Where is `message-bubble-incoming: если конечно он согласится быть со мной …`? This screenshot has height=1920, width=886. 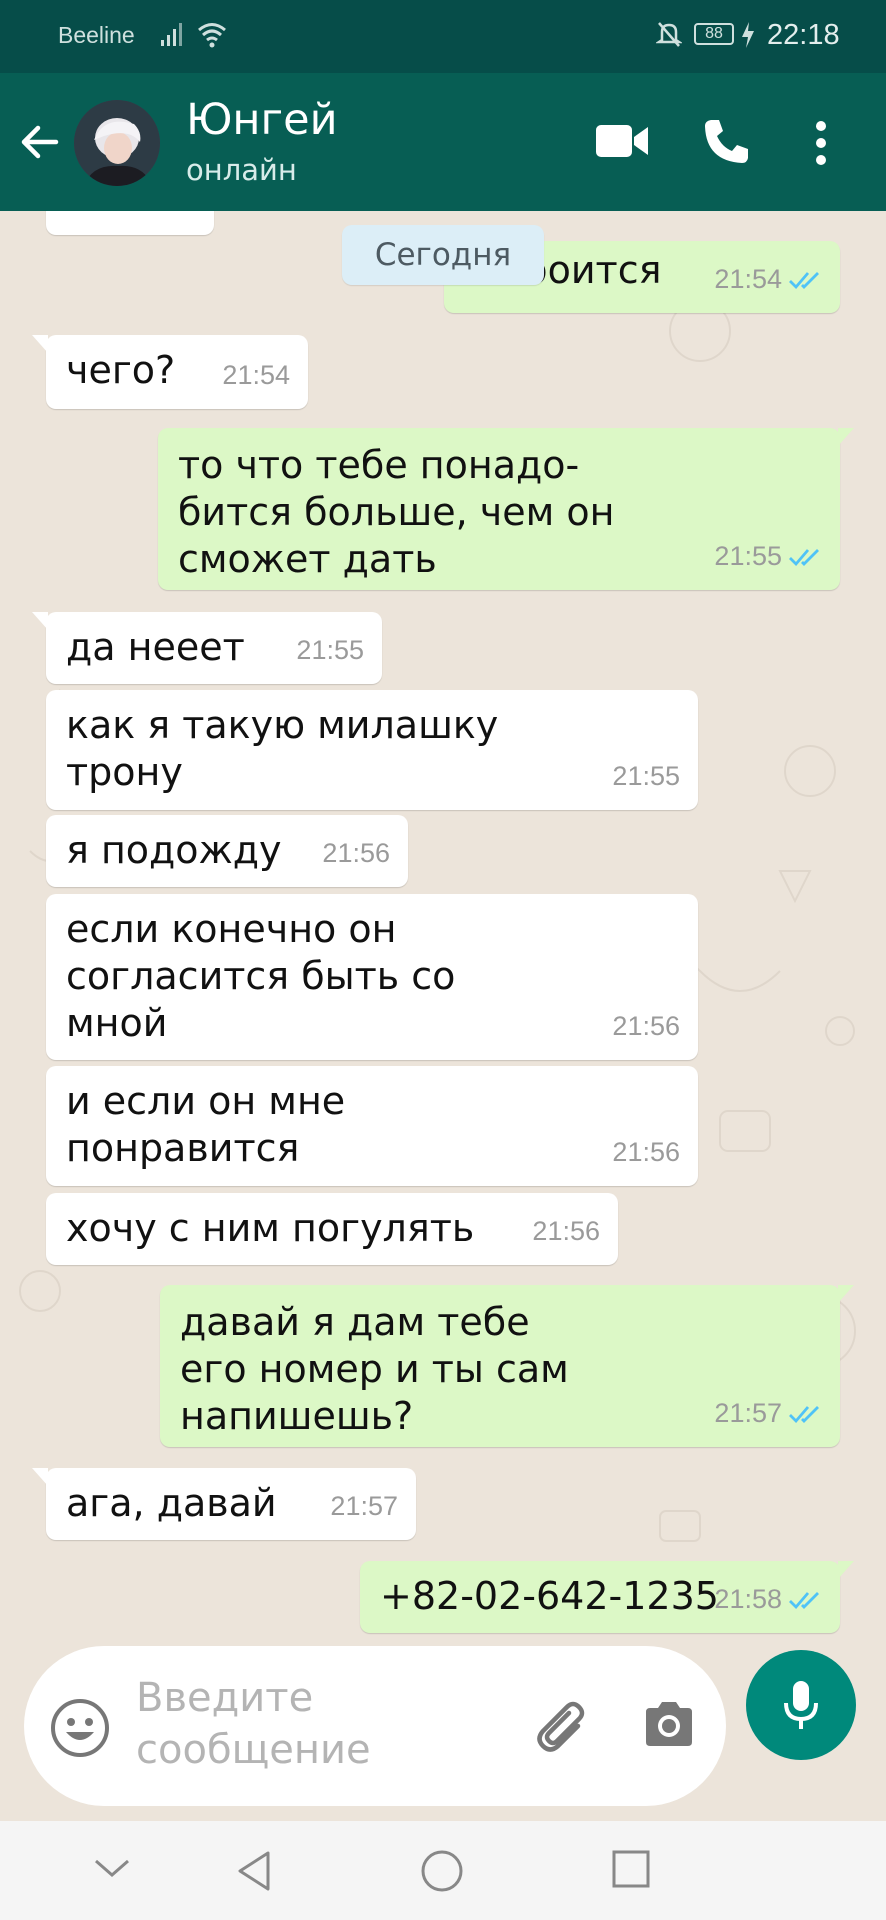
message-bubble-incoming: если конечно он согласится быть со мной … is located at coordinates (372, 977).